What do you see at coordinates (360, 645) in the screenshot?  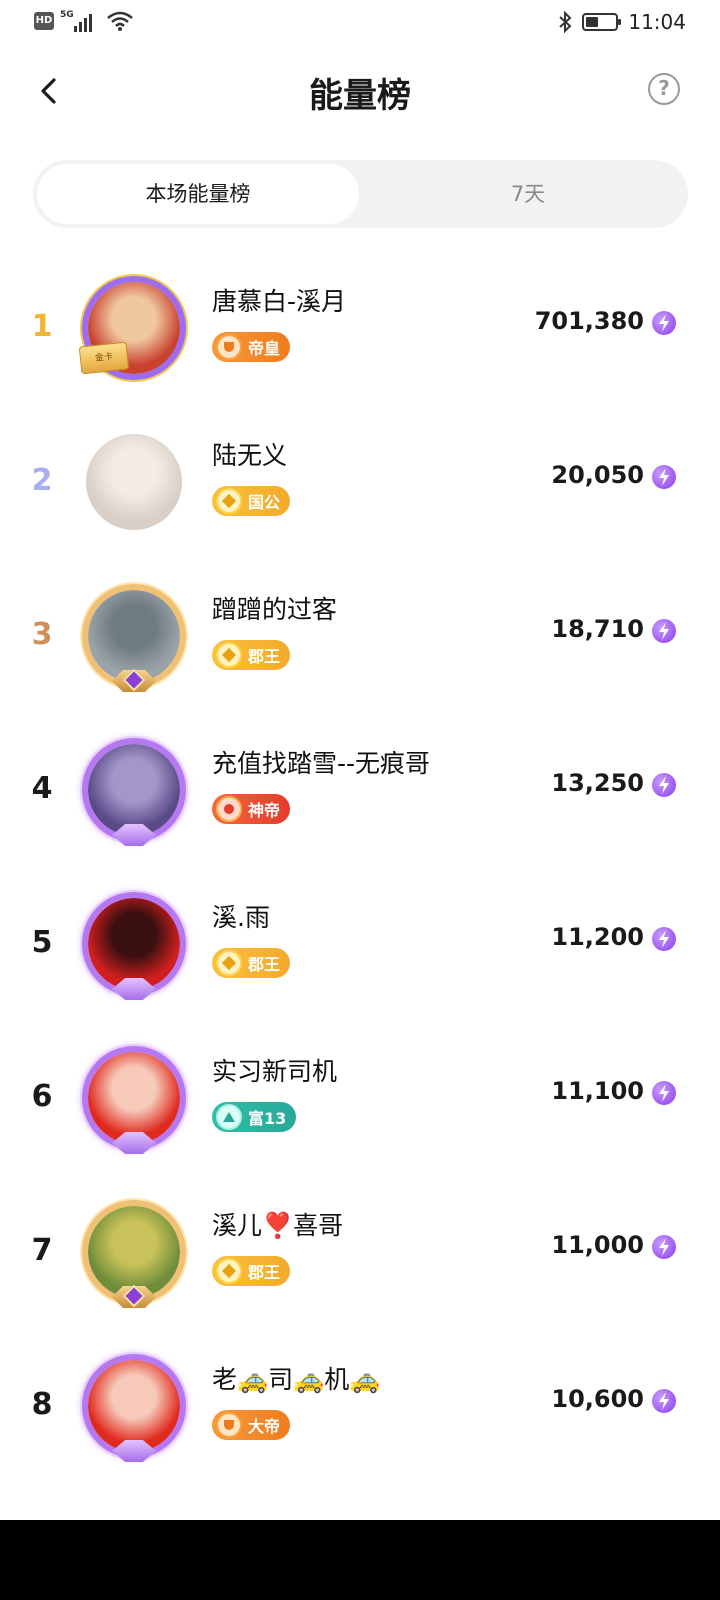 I see `ranking-row: 3 蹭蹭的过客 郡王 18,710` at bounding box center [360, 645].